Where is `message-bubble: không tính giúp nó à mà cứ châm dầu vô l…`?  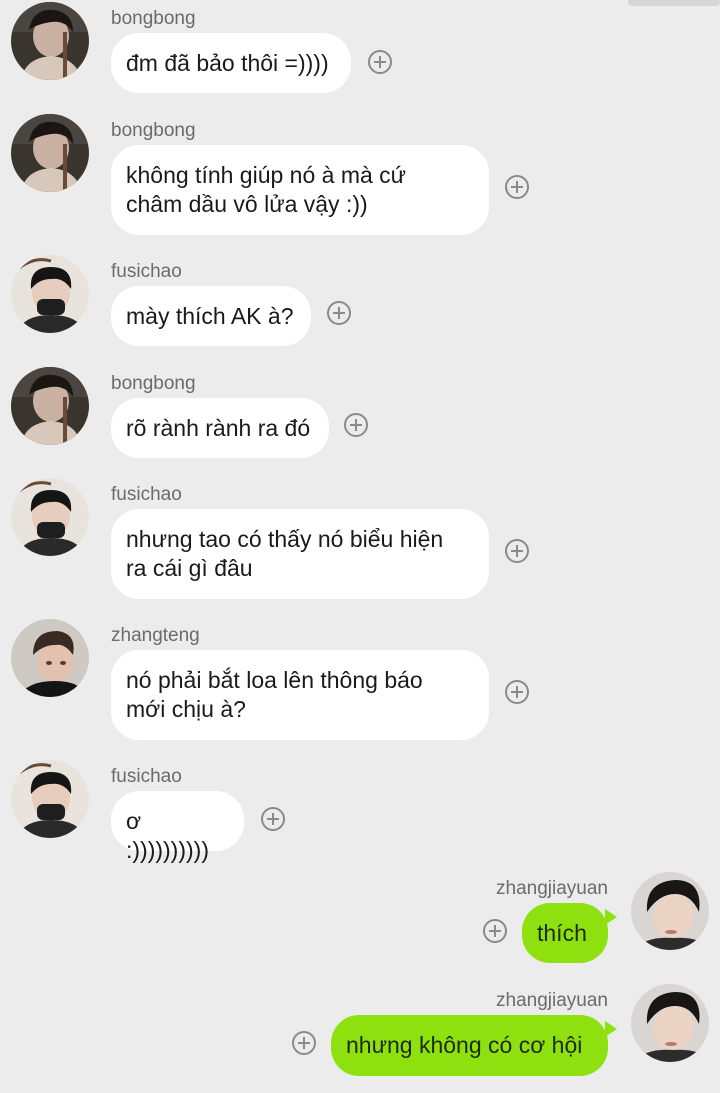
message-bubble: không tính giúp nó à mà cứ châm dầu vô l… is located at coordinates (300, 190).